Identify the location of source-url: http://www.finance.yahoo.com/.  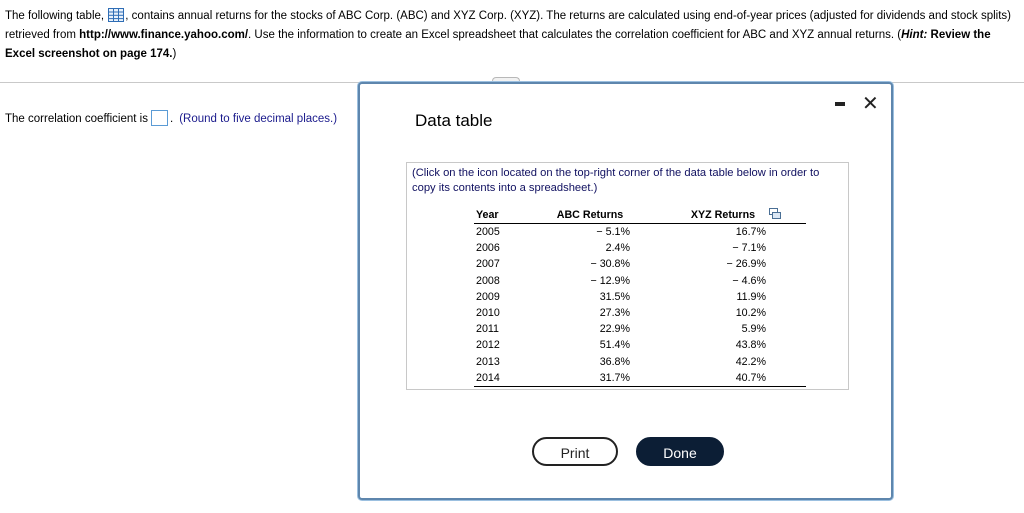
(164, 35).